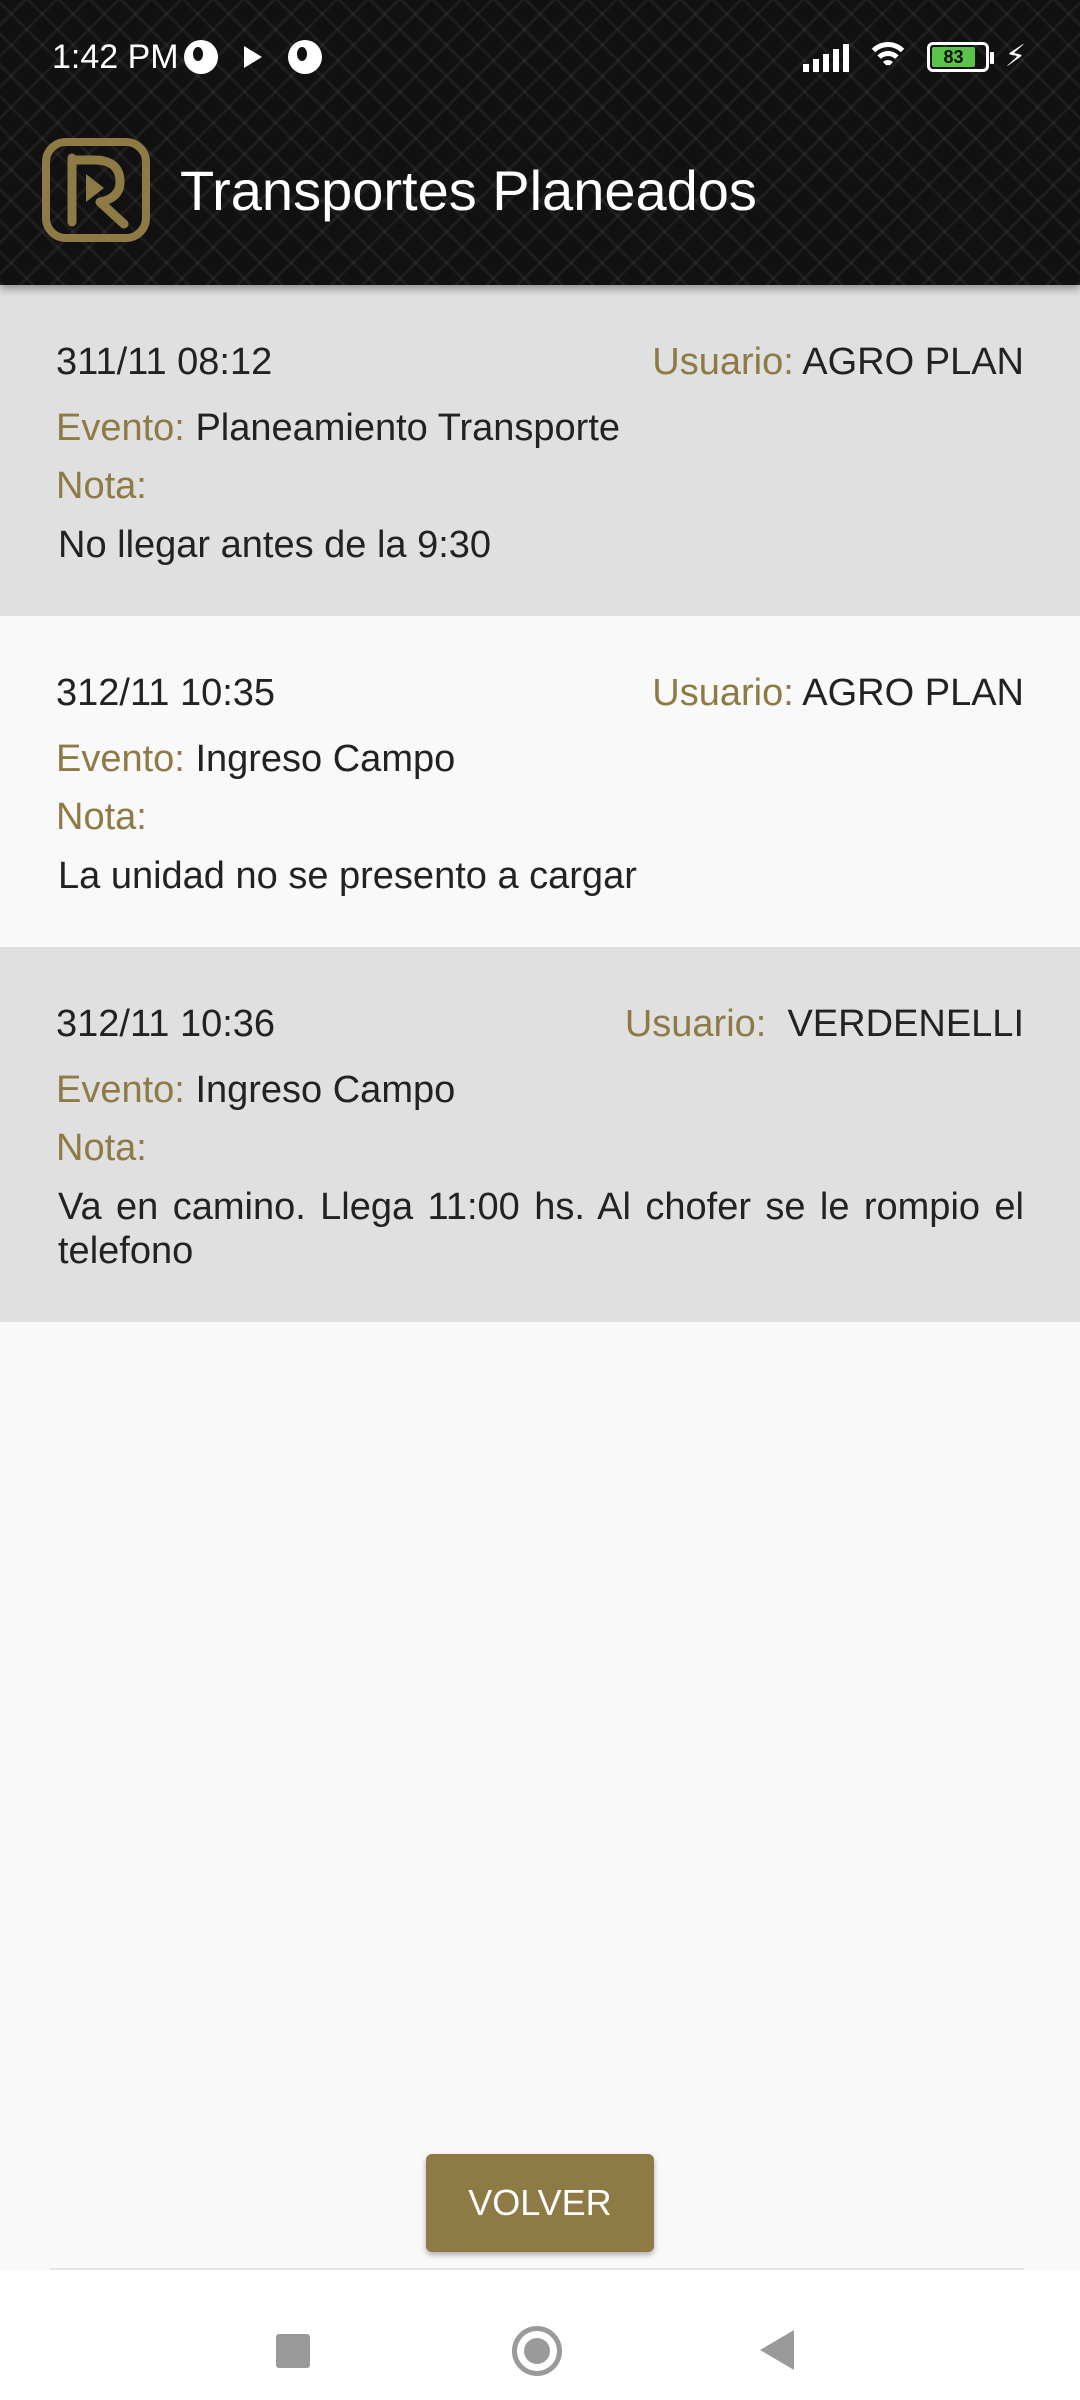 The height and width of the screenshot is (2400, 1080). Describe the element at coordinates (275, 545) in the screenshot. I see `note-text: No llegar antes de la 9:30` at that location.